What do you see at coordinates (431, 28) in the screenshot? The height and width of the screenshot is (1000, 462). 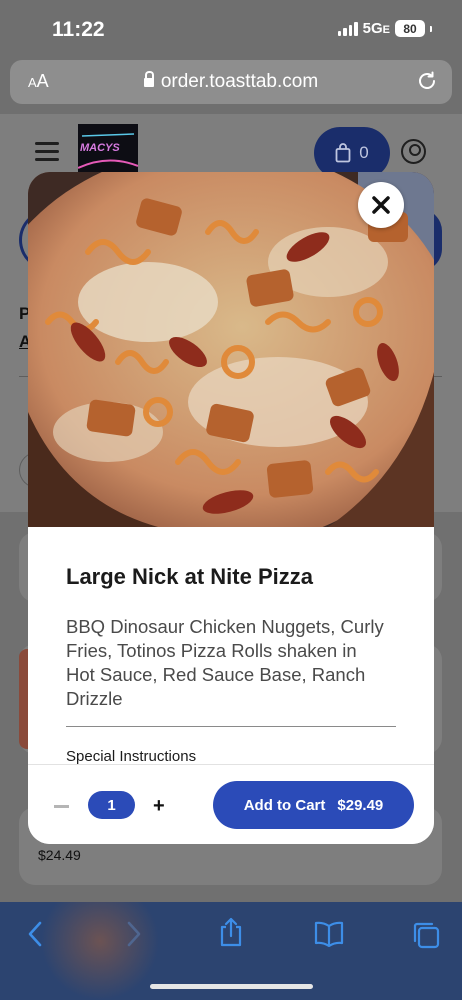 I see `battery-tip` at bounding box center [431, 28].